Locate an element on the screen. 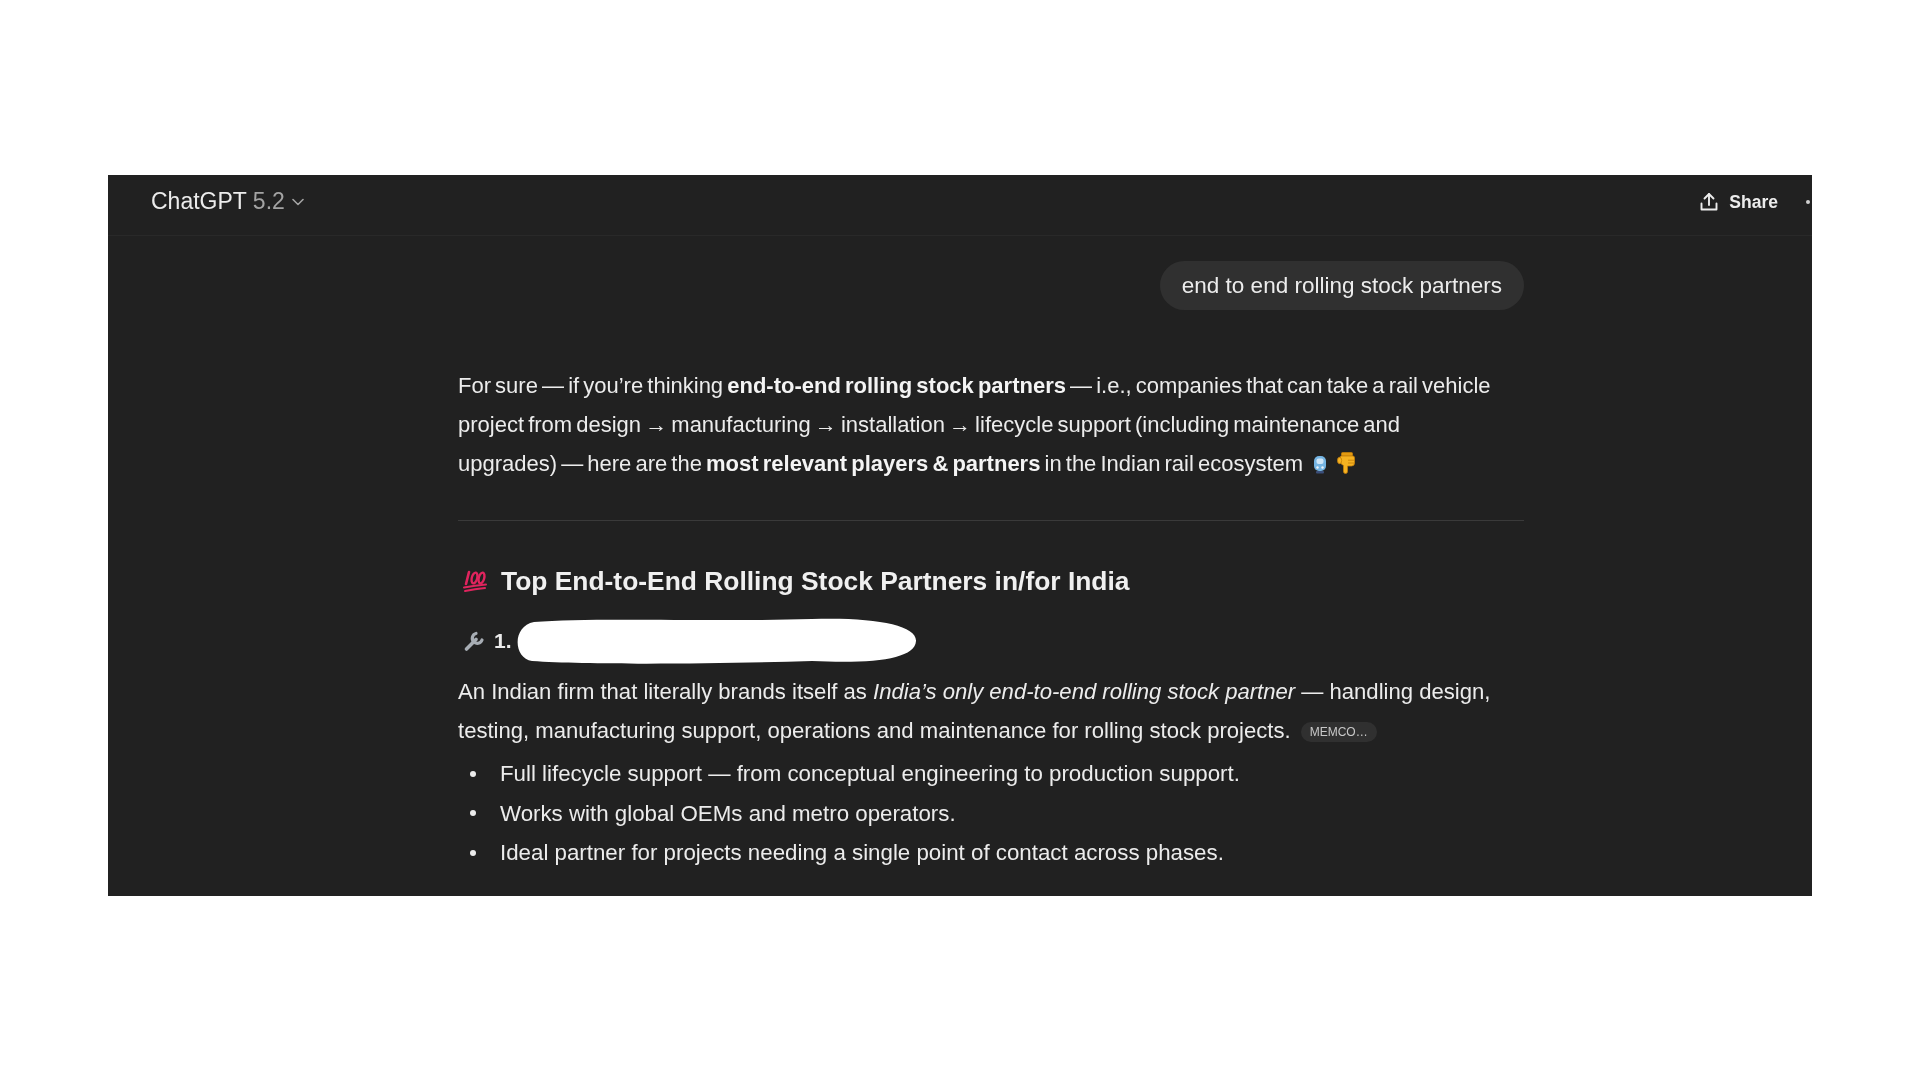 Image resolution: width=1920 pixels, height=1080 pixels. hand-pointing-down-icon is located at coordinates (1346, 463).